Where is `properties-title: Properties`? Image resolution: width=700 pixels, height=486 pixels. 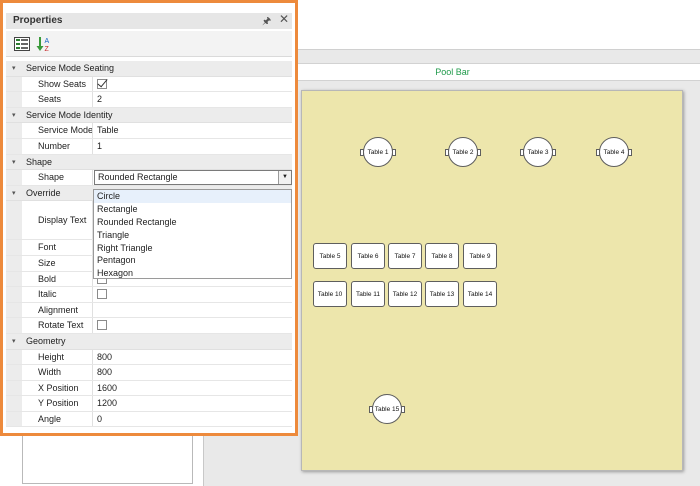
properties-title: Properties is located at coordinates (38, 20).